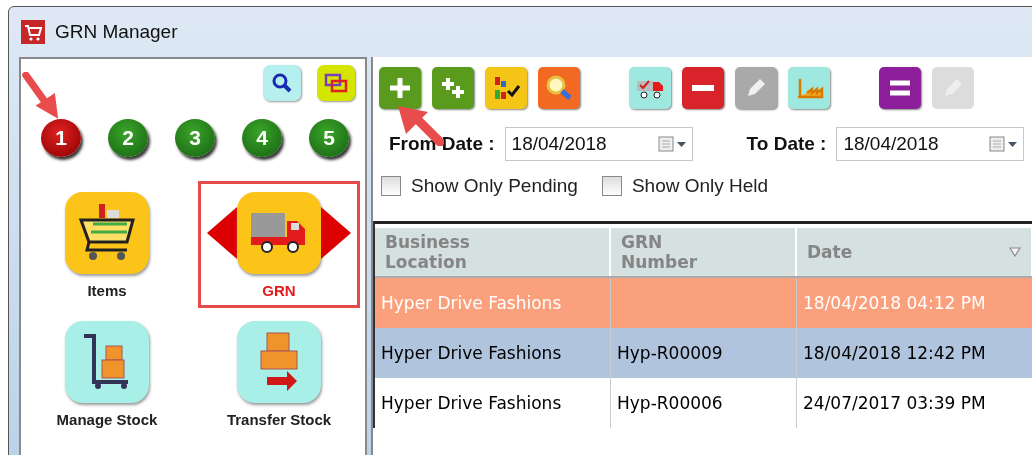  Describe the element at coordinates (493, 252) in the screenshot. I see `column-header: Business Location` at that location.